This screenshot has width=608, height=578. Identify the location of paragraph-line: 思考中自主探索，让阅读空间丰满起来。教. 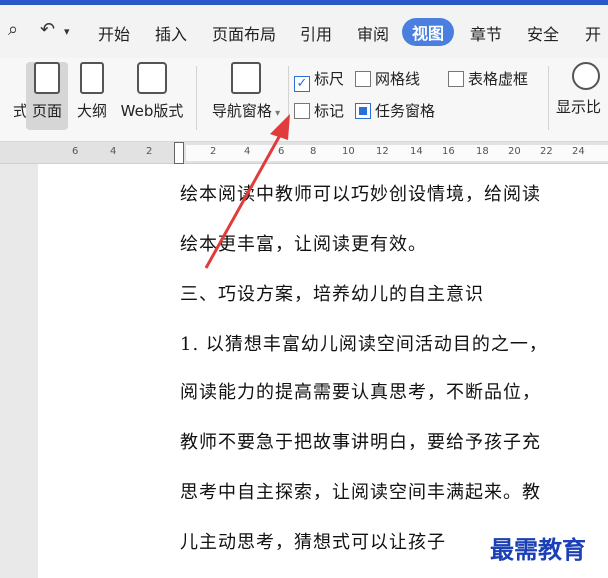
(360, 491).